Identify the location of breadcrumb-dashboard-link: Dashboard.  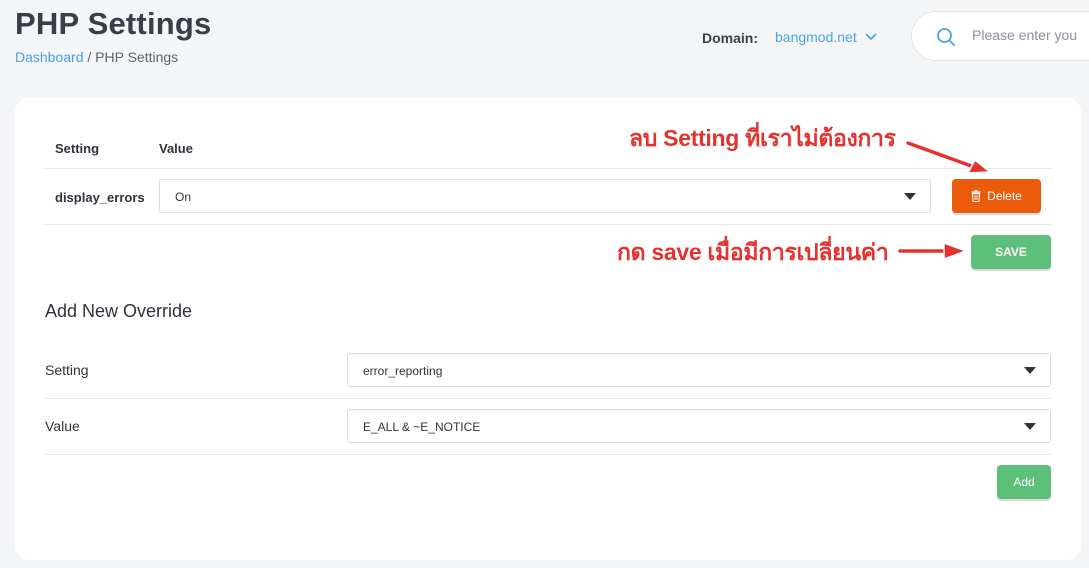
(49, 57).